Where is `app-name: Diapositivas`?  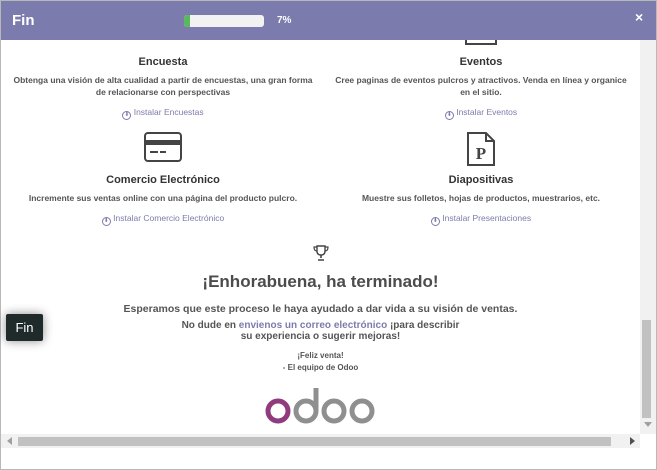
app-name: Diapositivas is located at coordinates (481, 180).